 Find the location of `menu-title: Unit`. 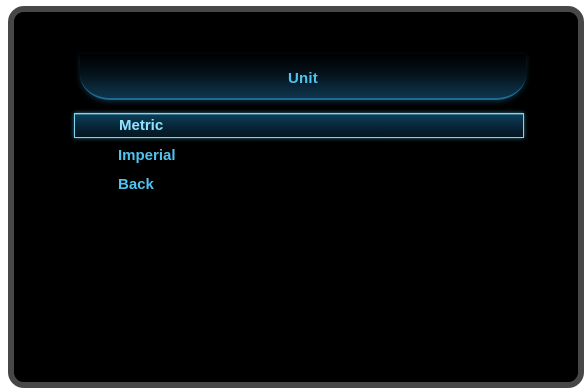

menu-title: Unit is located at coordinates (303, 78).